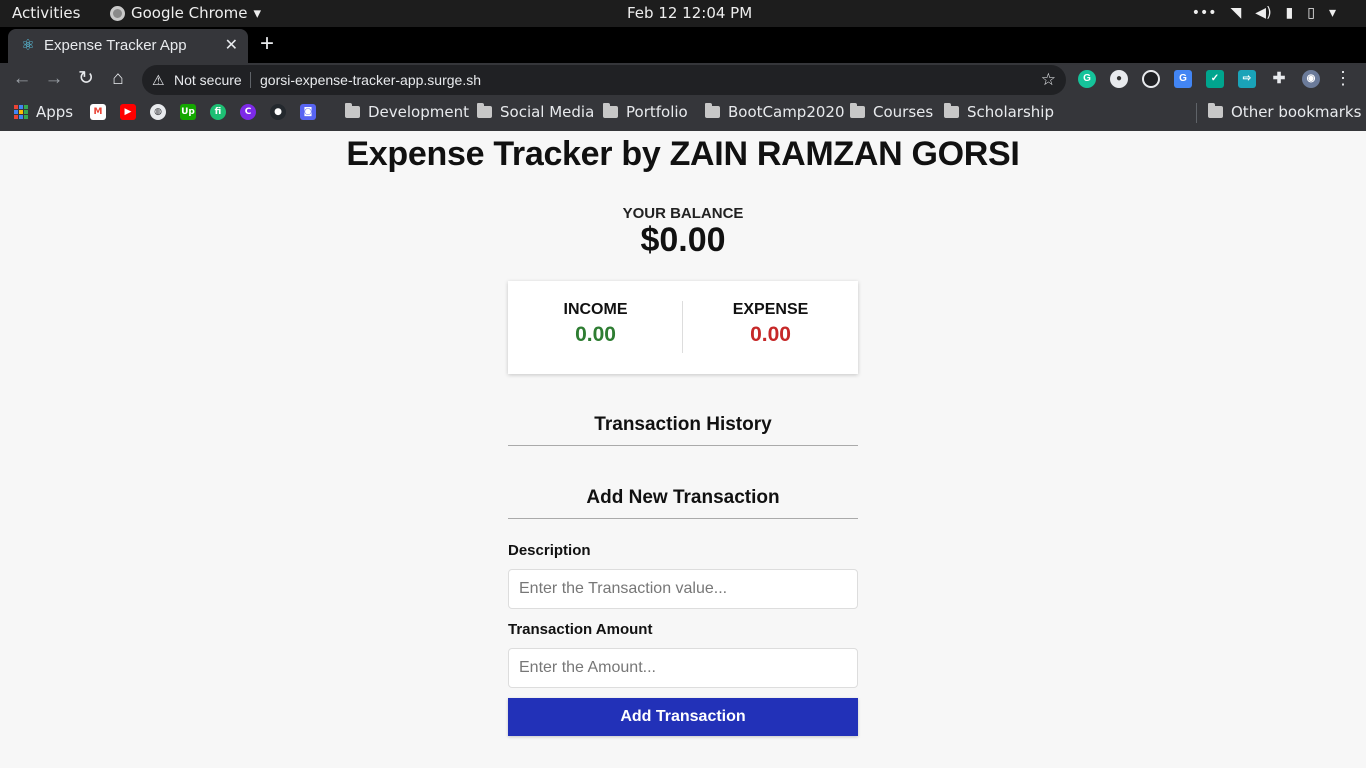  Describe the element at coordinates (683, 503) in the screenshot. I see `add-transaction-heading: Add New Transaction` at that location.